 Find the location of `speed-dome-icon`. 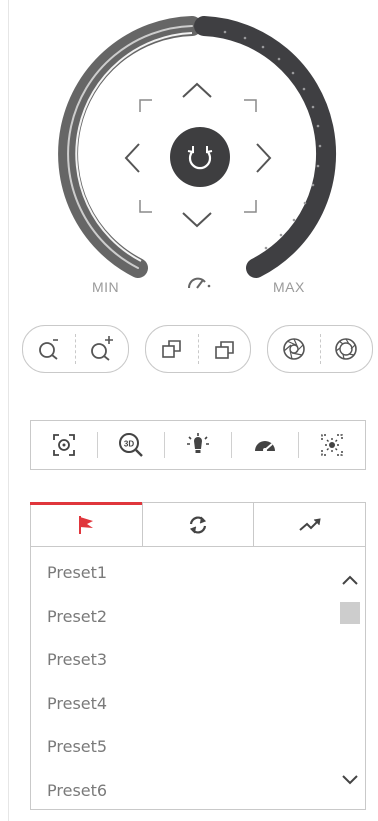

speed-dome-icon is located at coordinates (265, 446).